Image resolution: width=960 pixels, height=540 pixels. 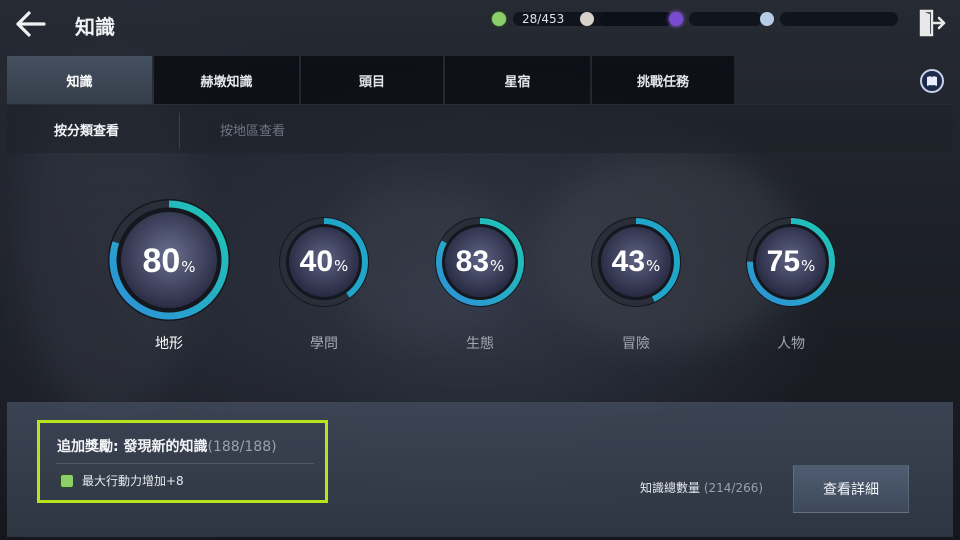 What do you see at coordinates (169, 344) in the screenshot?
I see `category-label-terrain: 地形` at bounding box center [169, 344].